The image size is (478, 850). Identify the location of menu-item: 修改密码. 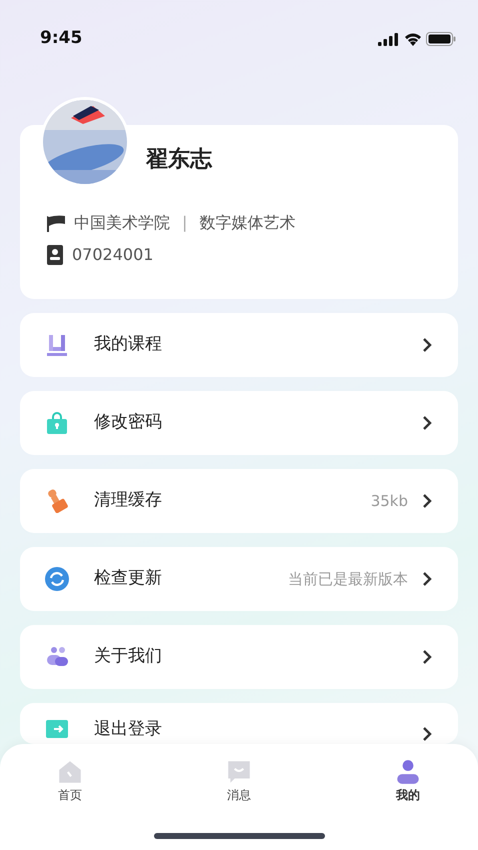
(239, 423).